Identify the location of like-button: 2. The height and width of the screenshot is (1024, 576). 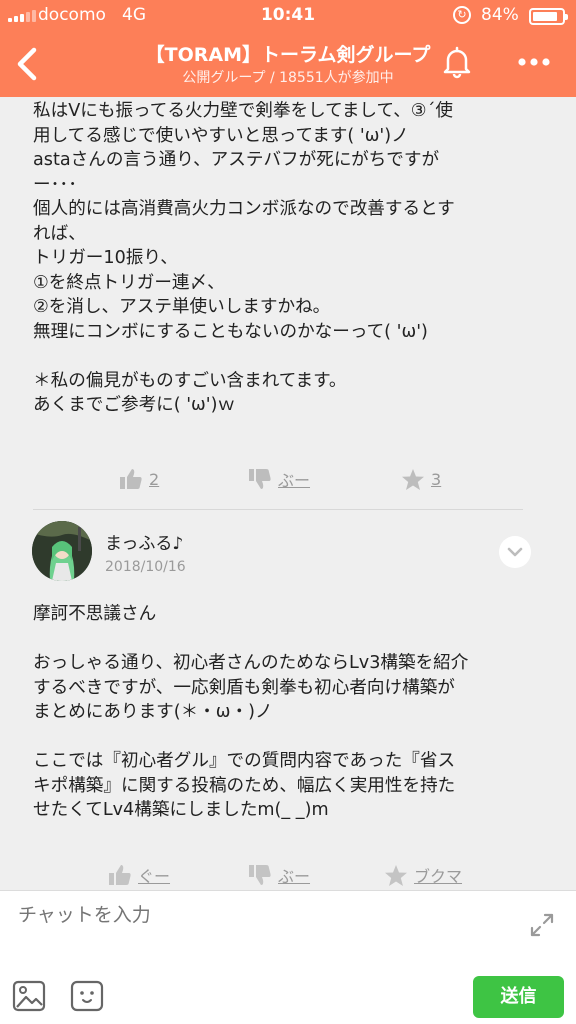
(139, 479).